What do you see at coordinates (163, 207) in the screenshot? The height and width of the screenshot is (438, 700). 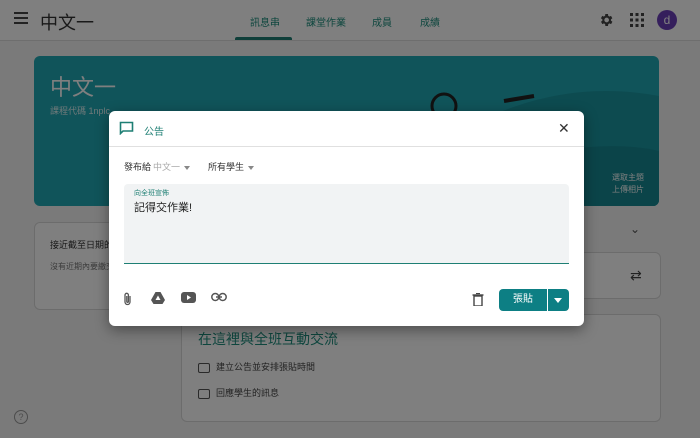 I see `announcement-input-value: 記得交作業!` at bounding box center [163, 207].